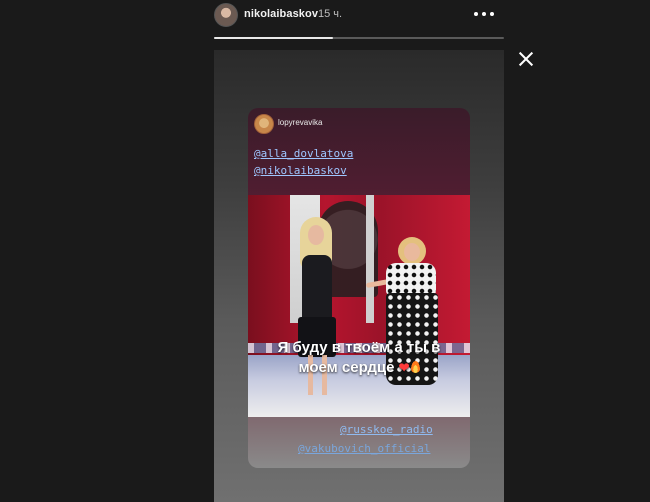 The image size is (650, 502). Describe the element at coordinates (364, 448) in the screenshot. I see `mention-link: @vakubovich_official` at that location.